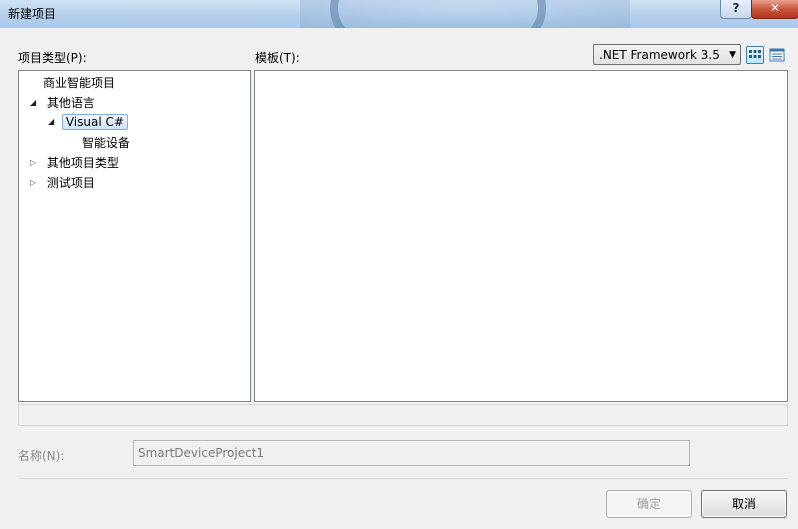 The width and height of the screenshot is (798, 529). What do you see at coordinates (41, 456) in the screenshot?
I see `name-label: 名称(N):` at bounding box center [41, 456].